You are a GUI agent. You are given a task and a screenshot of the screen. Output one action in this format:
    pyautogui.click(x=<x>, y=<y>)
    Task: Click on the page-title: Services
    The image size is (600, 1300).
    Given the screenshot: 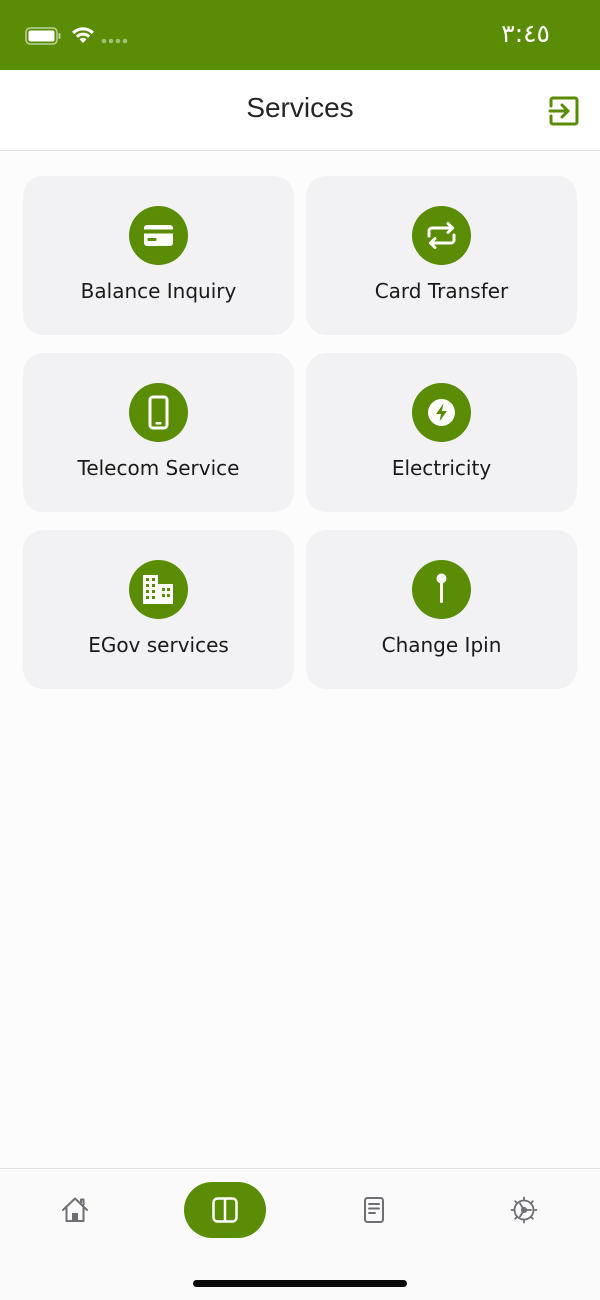 What is the action you would take?
    pyautogui.click(x=300, y=107)
    